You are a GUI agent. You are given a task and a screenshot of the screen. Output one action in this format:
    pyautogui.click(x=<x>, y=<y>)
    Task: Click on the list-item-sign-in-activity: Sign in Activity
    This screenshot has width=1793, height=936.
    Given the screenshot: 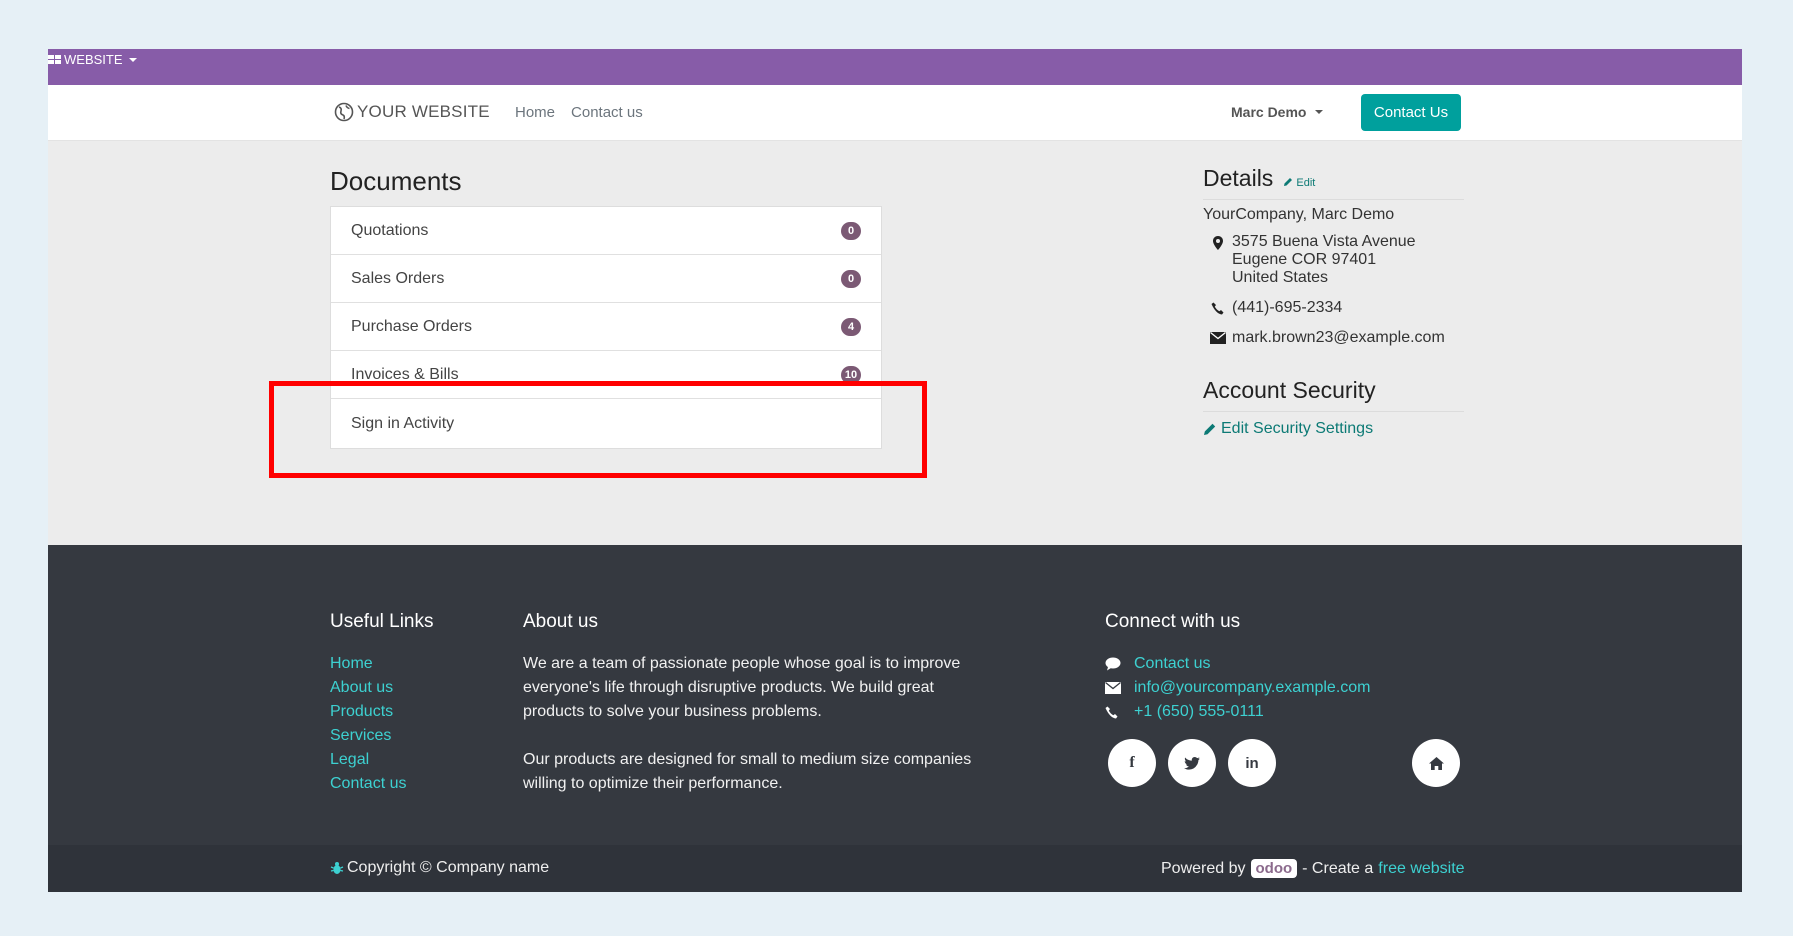 What is the action you would take?
    pyautogui.click(x=606, y=423)
    